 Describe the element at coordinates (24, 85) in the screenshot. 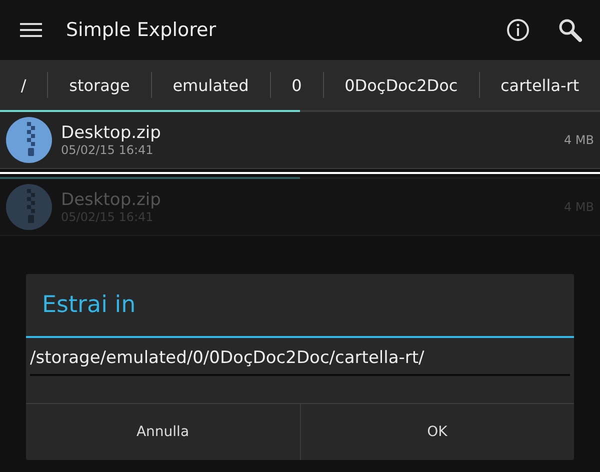

I see `breadcrumb: /` at that location.